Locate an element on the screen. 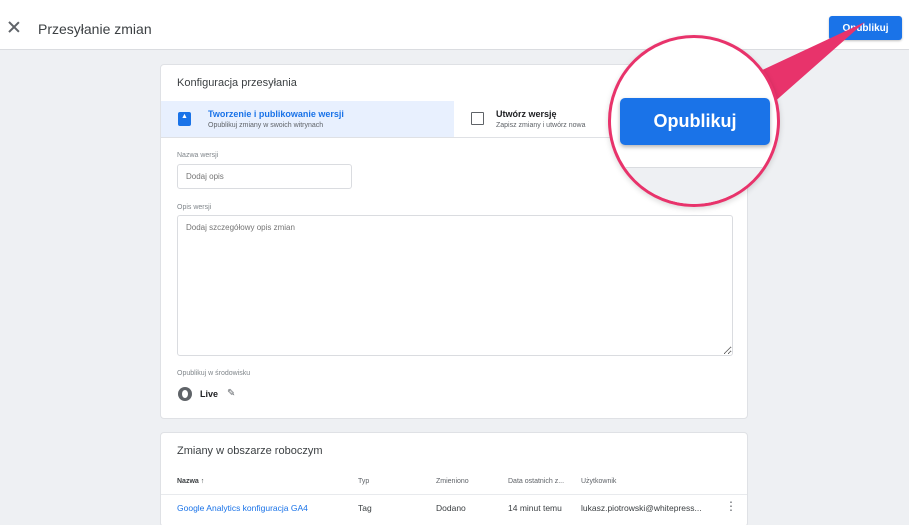 The image size is (909, 525). version-description-label: Opis wersji is located at coordinates (194, 207).